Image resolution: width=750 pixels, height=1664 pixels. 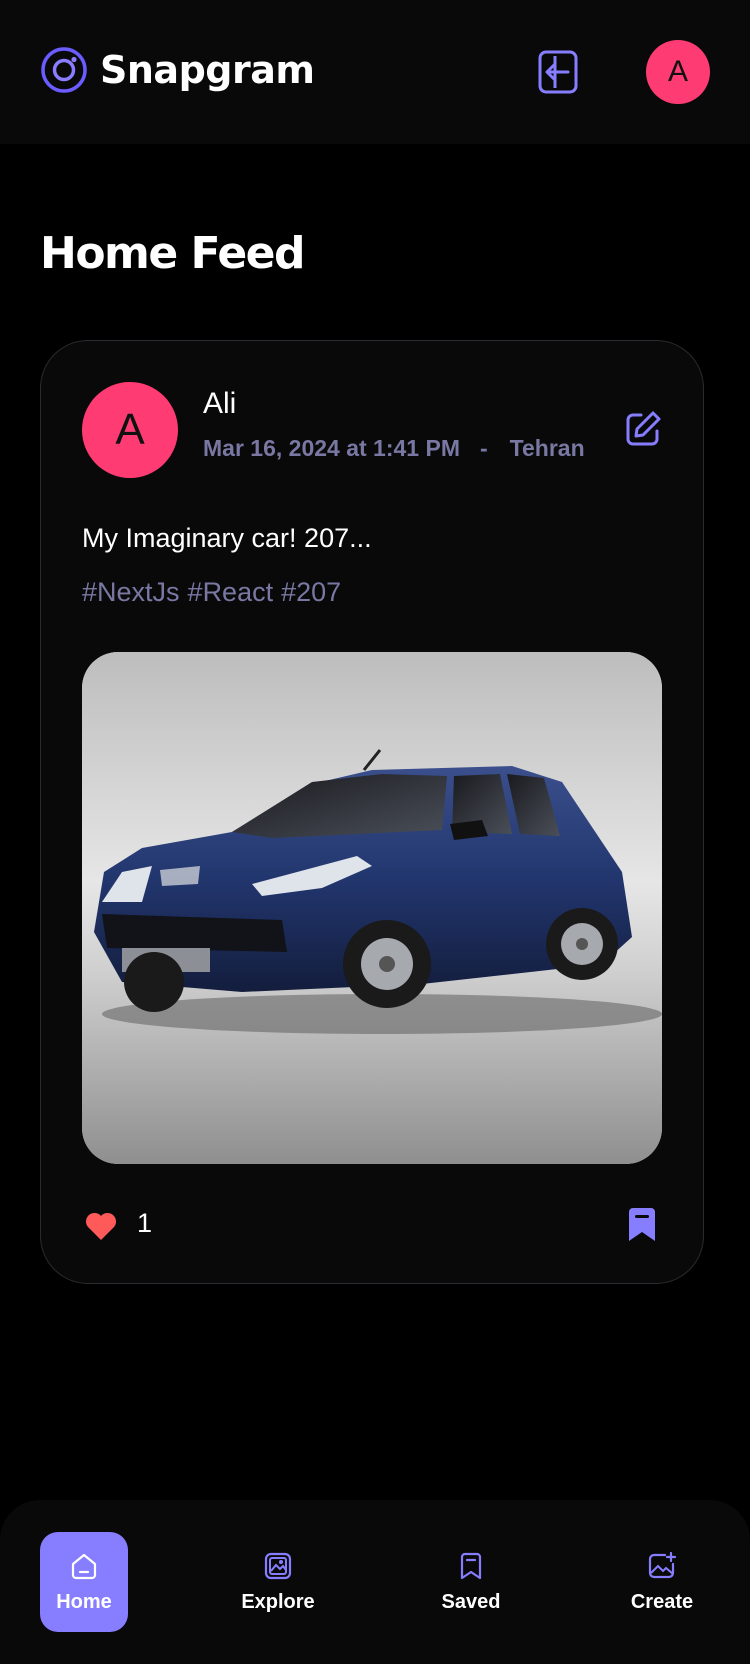 What do you see at coordinates (547, 448) in the screenshot?
I see `post-location: Tehran` at bounding box center [547, 448].